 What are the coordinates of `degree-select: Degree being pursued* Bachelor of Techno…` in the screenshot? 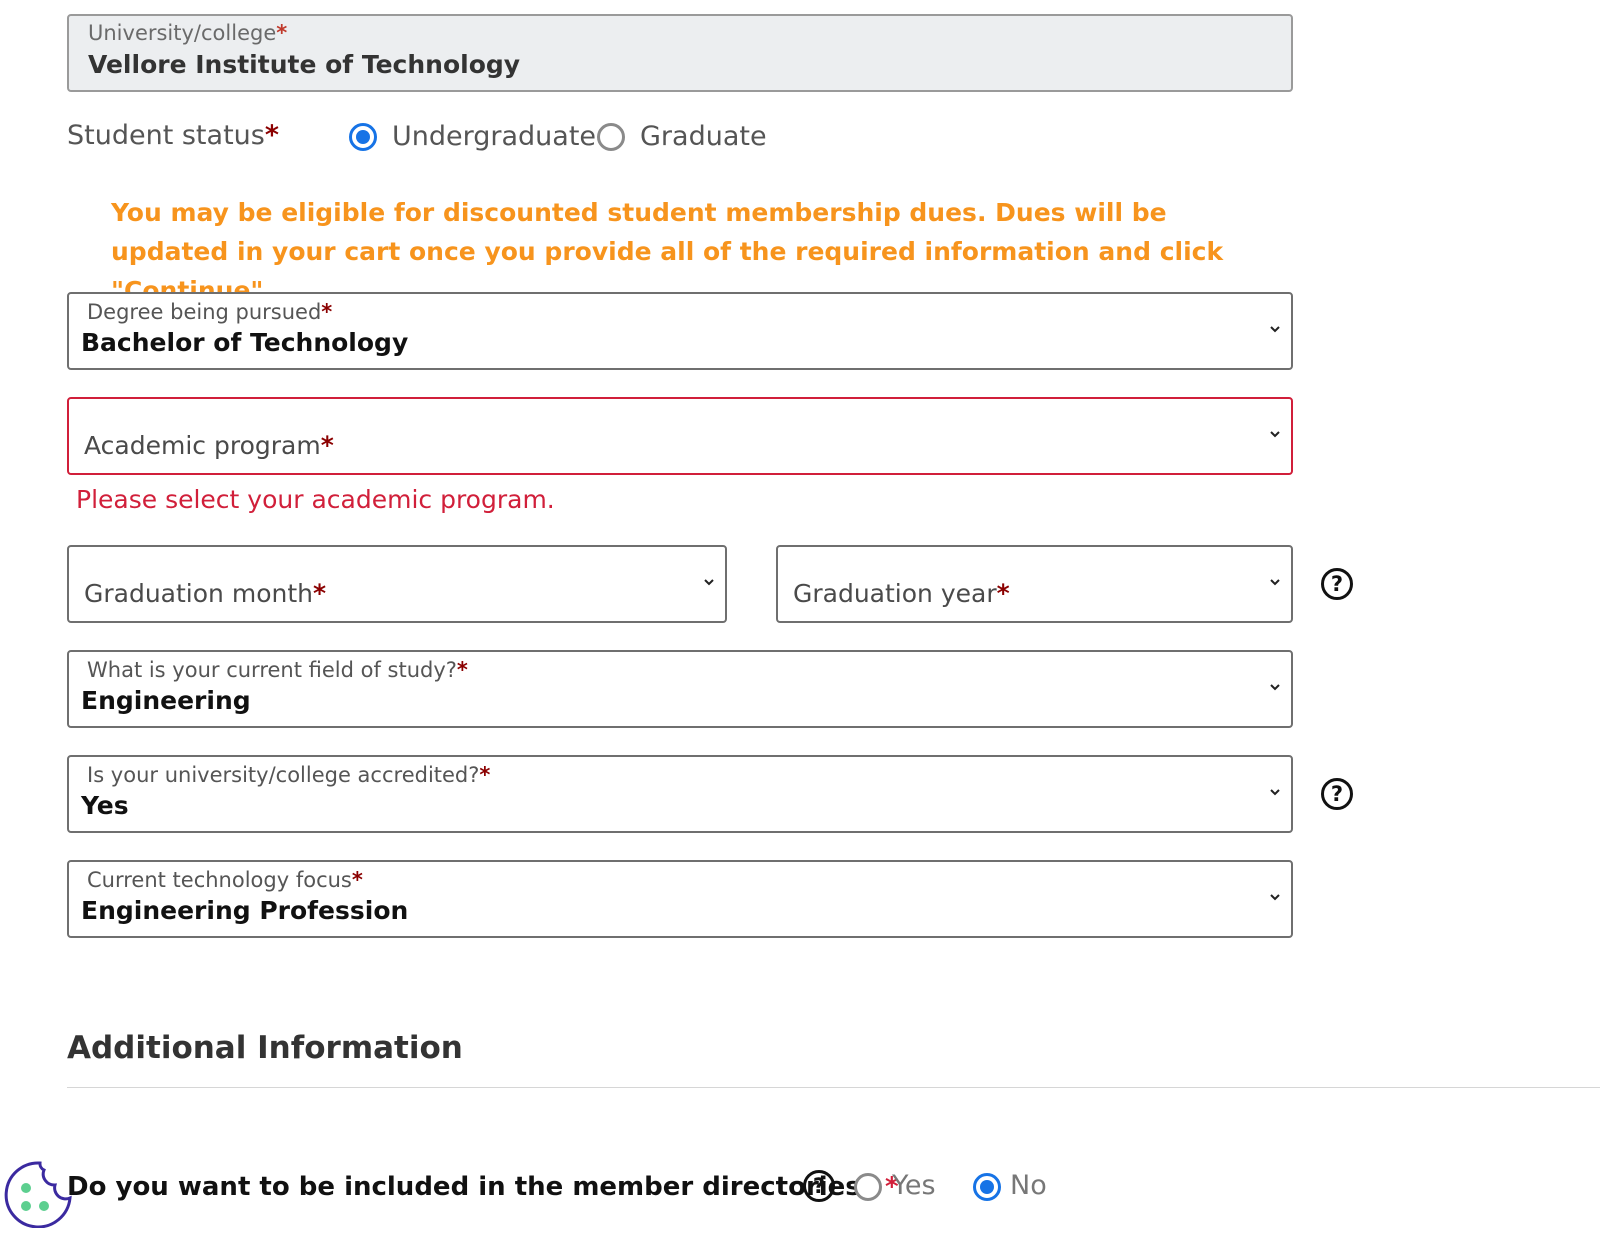 It's located at (680, 331).